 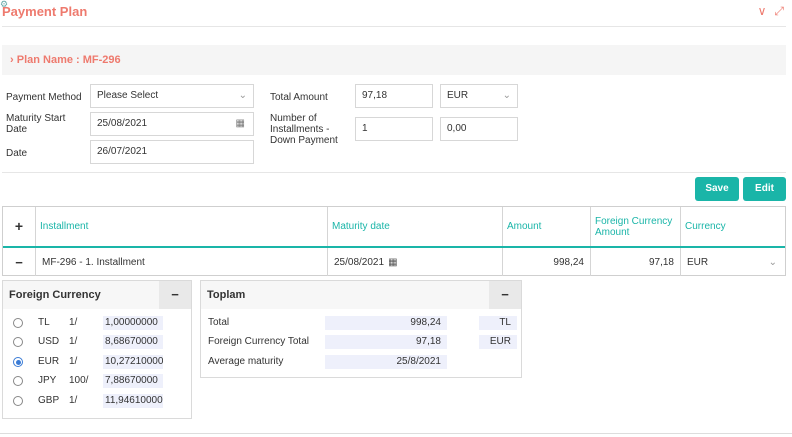 I want to click on payment-method-value: Please Select, so click(x=128, y=95).